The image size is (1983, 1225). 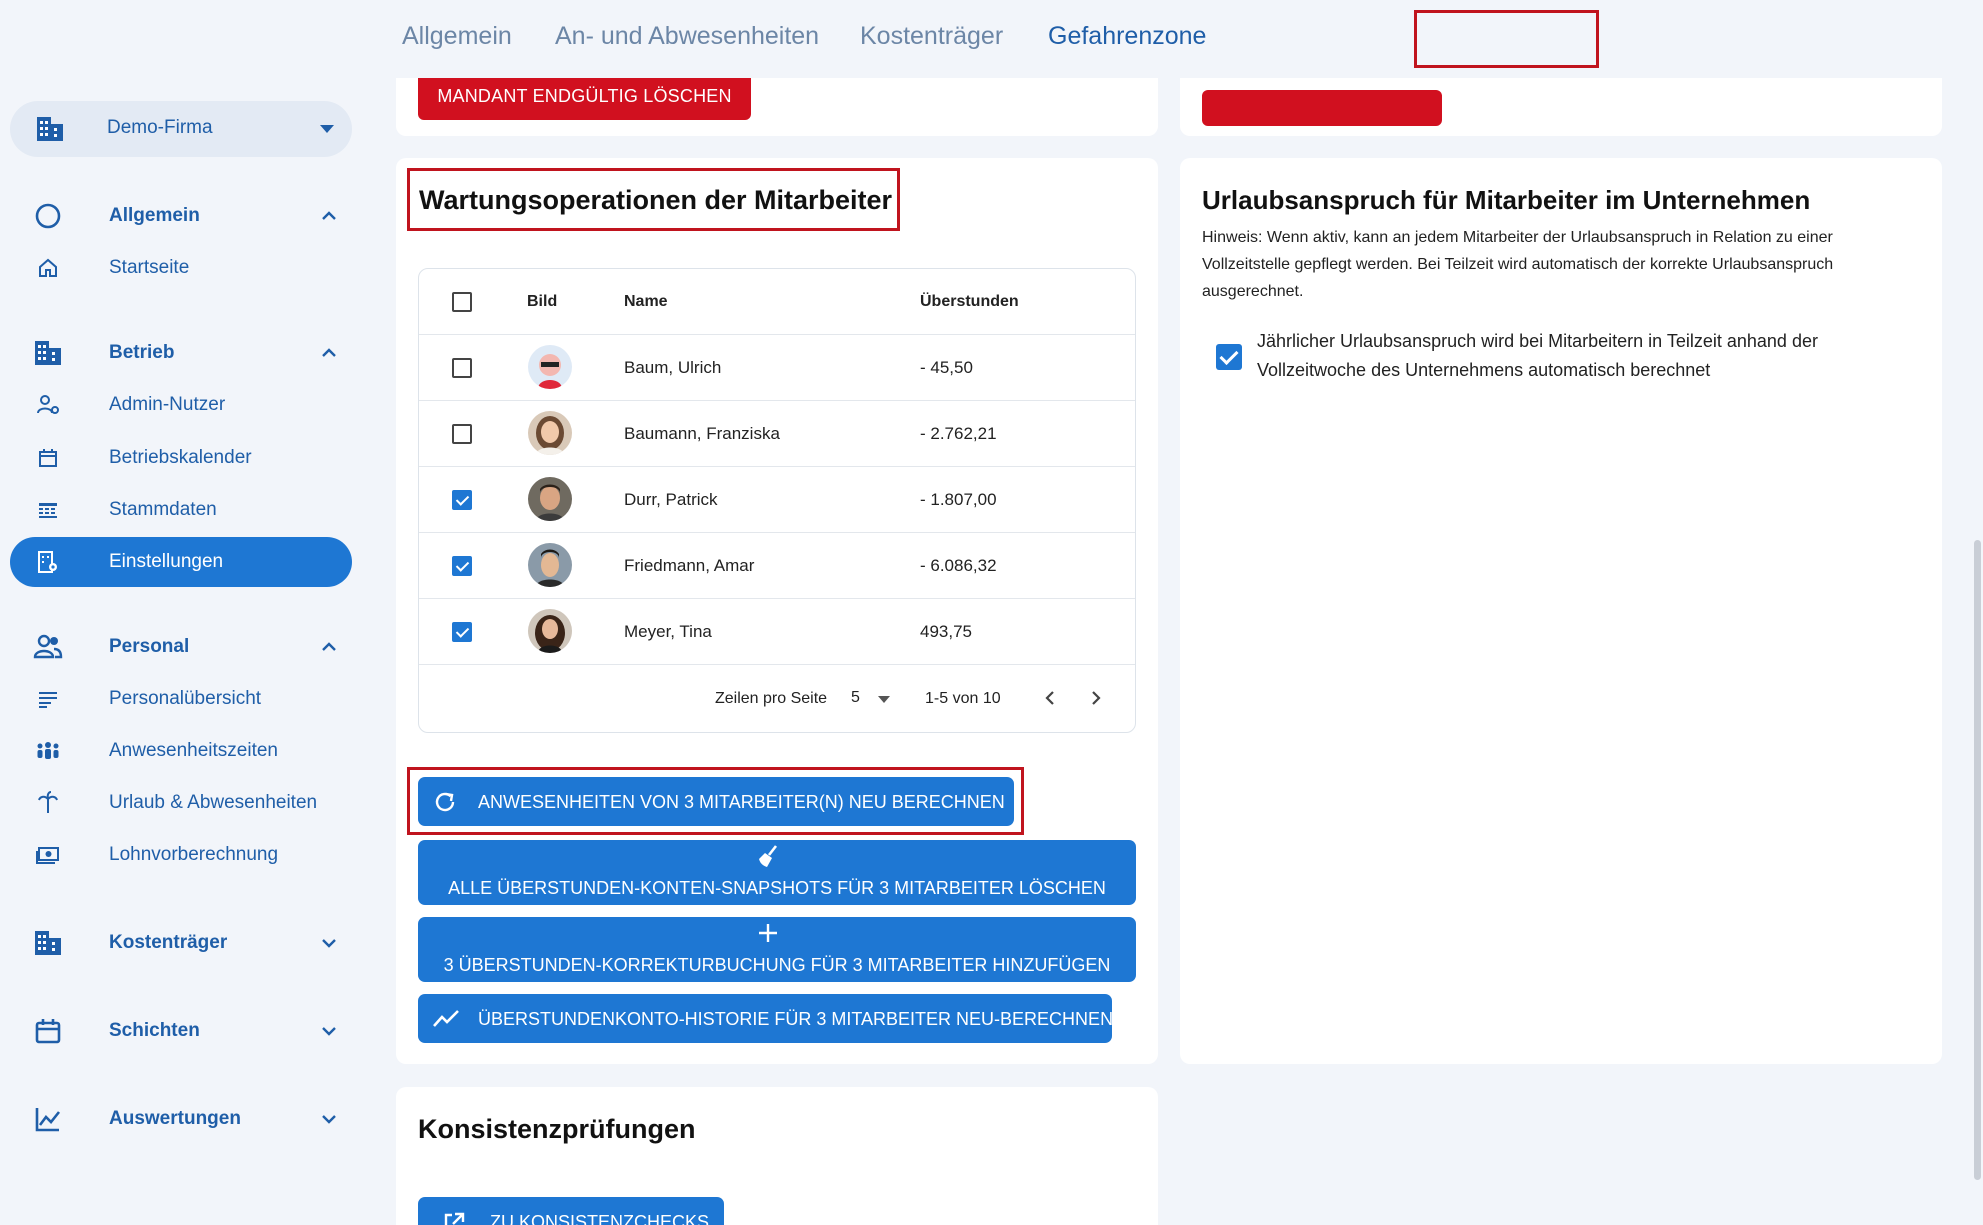 I want to click on employee-name: Baum, Ulrich, so click(x=673, y=367).